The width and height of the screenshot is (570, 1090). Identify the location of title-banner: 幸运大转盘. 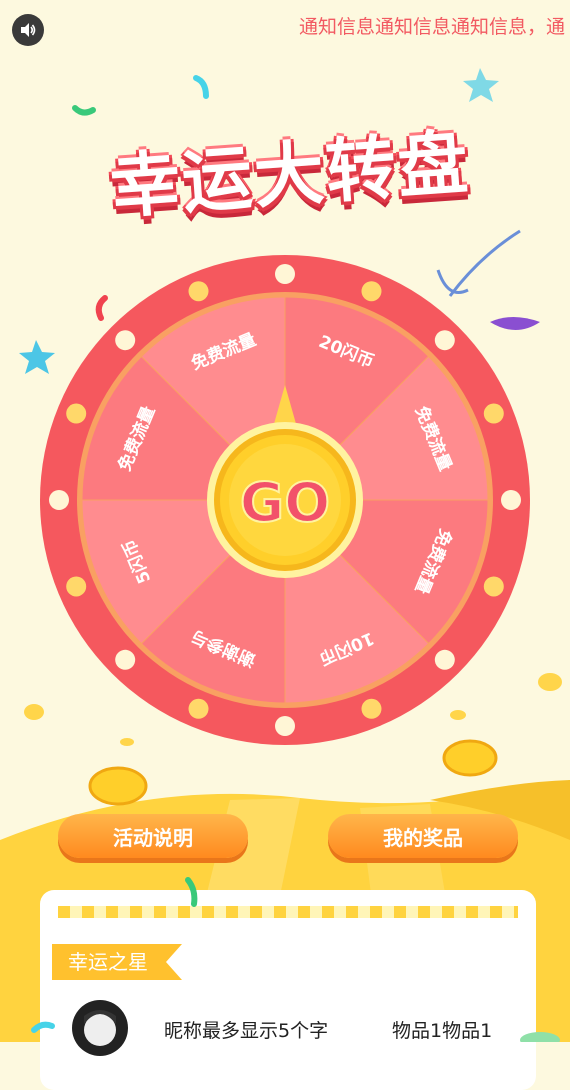
(290, 175).